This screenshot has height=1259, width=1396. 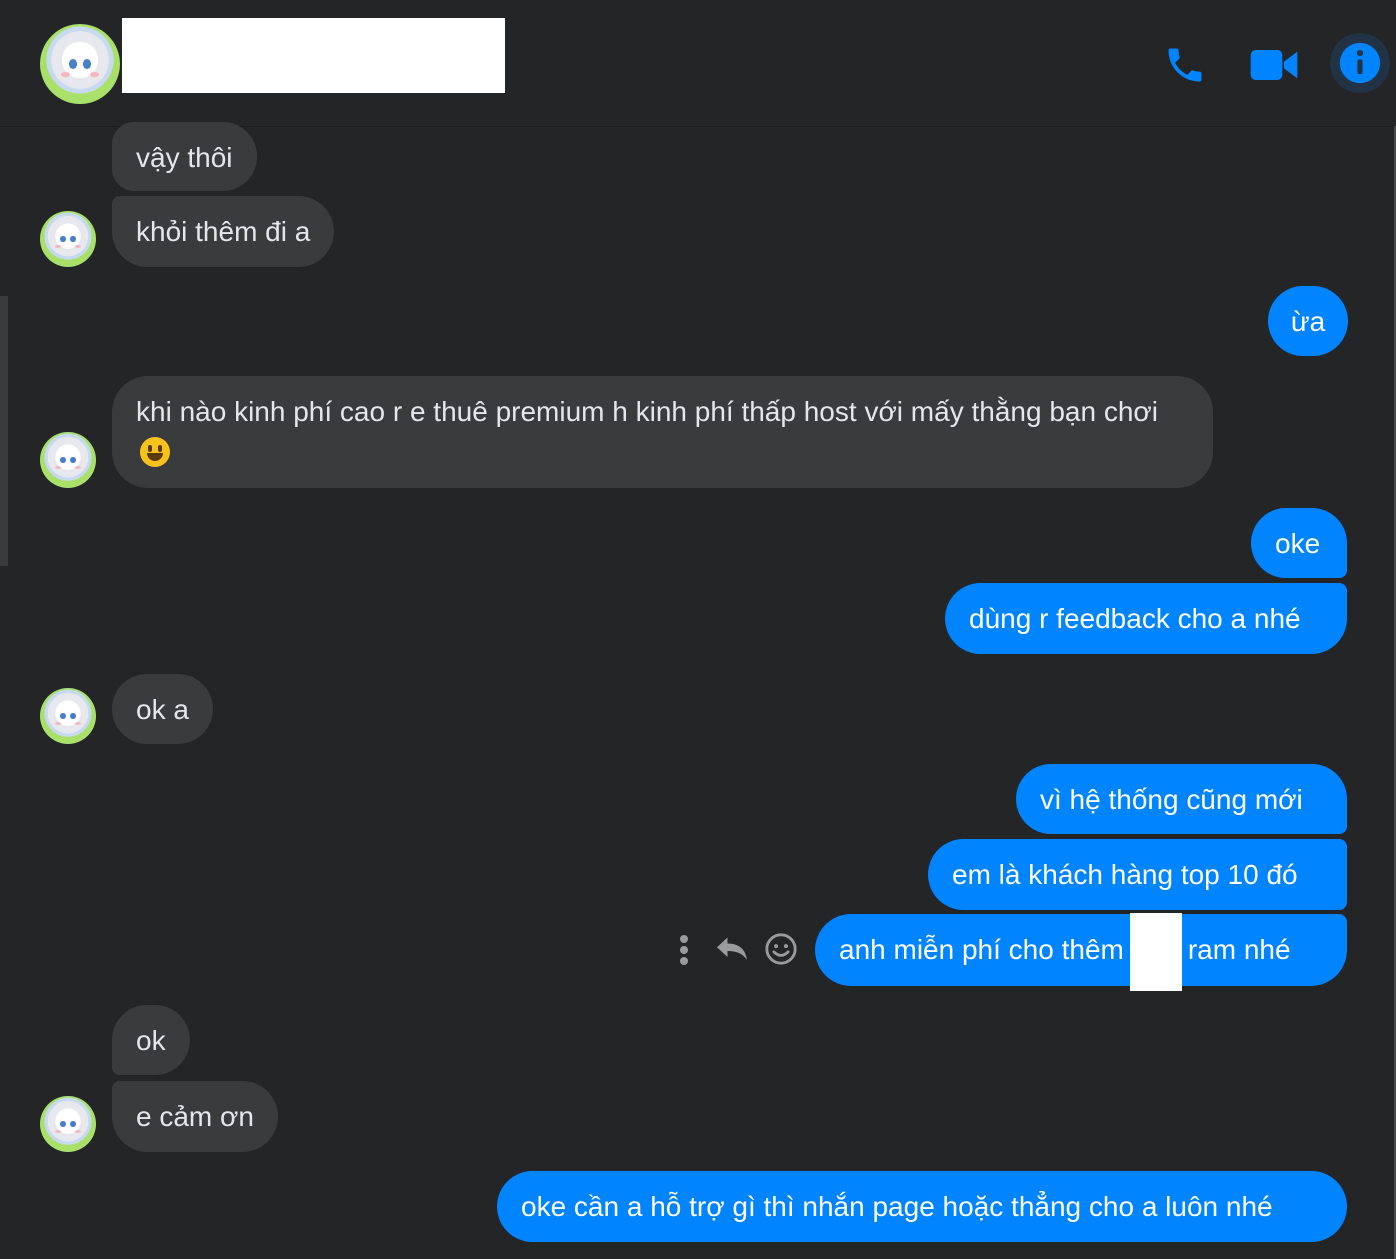 I want to click on outgoing-message-bubble: em là khách hàng top 10 đó, so click(x=1137, y=874).